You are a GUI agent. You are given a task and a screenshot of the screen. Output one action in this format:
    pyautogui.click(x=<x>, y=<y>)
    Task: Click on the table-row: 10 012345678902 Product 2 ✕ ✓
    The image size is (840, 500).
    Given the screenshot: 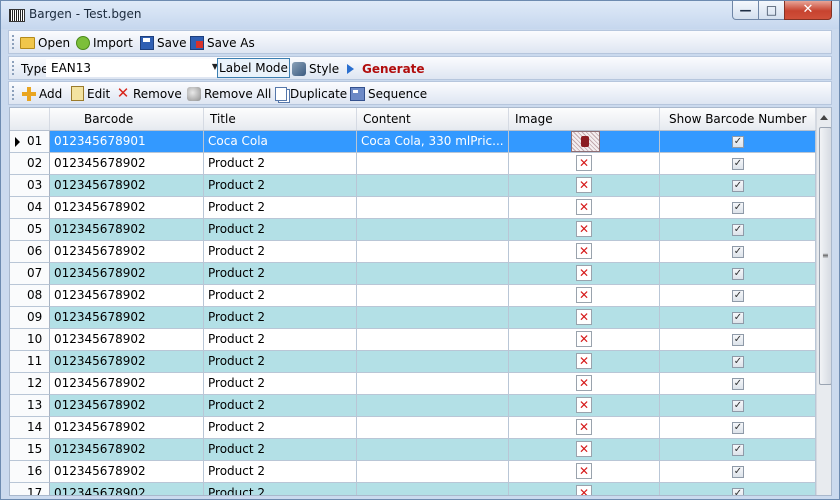 What is the action you would take?
    pyautogui.click(x=413, y=340)
    